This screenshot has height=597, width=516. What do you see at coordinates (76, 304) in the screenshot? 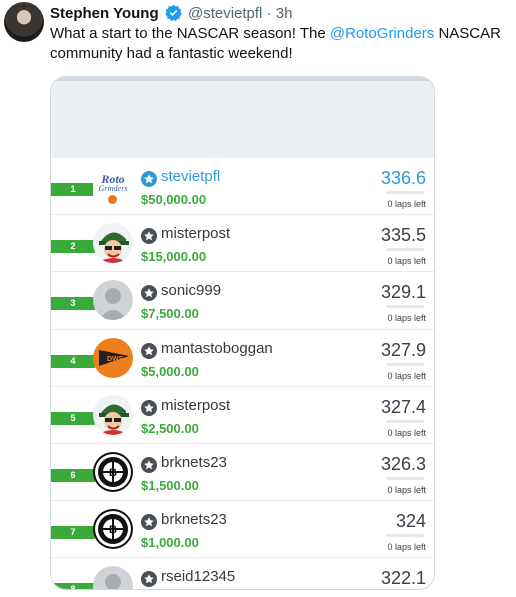
I see `rank-badge: 3` at bounding box center [76, 304].